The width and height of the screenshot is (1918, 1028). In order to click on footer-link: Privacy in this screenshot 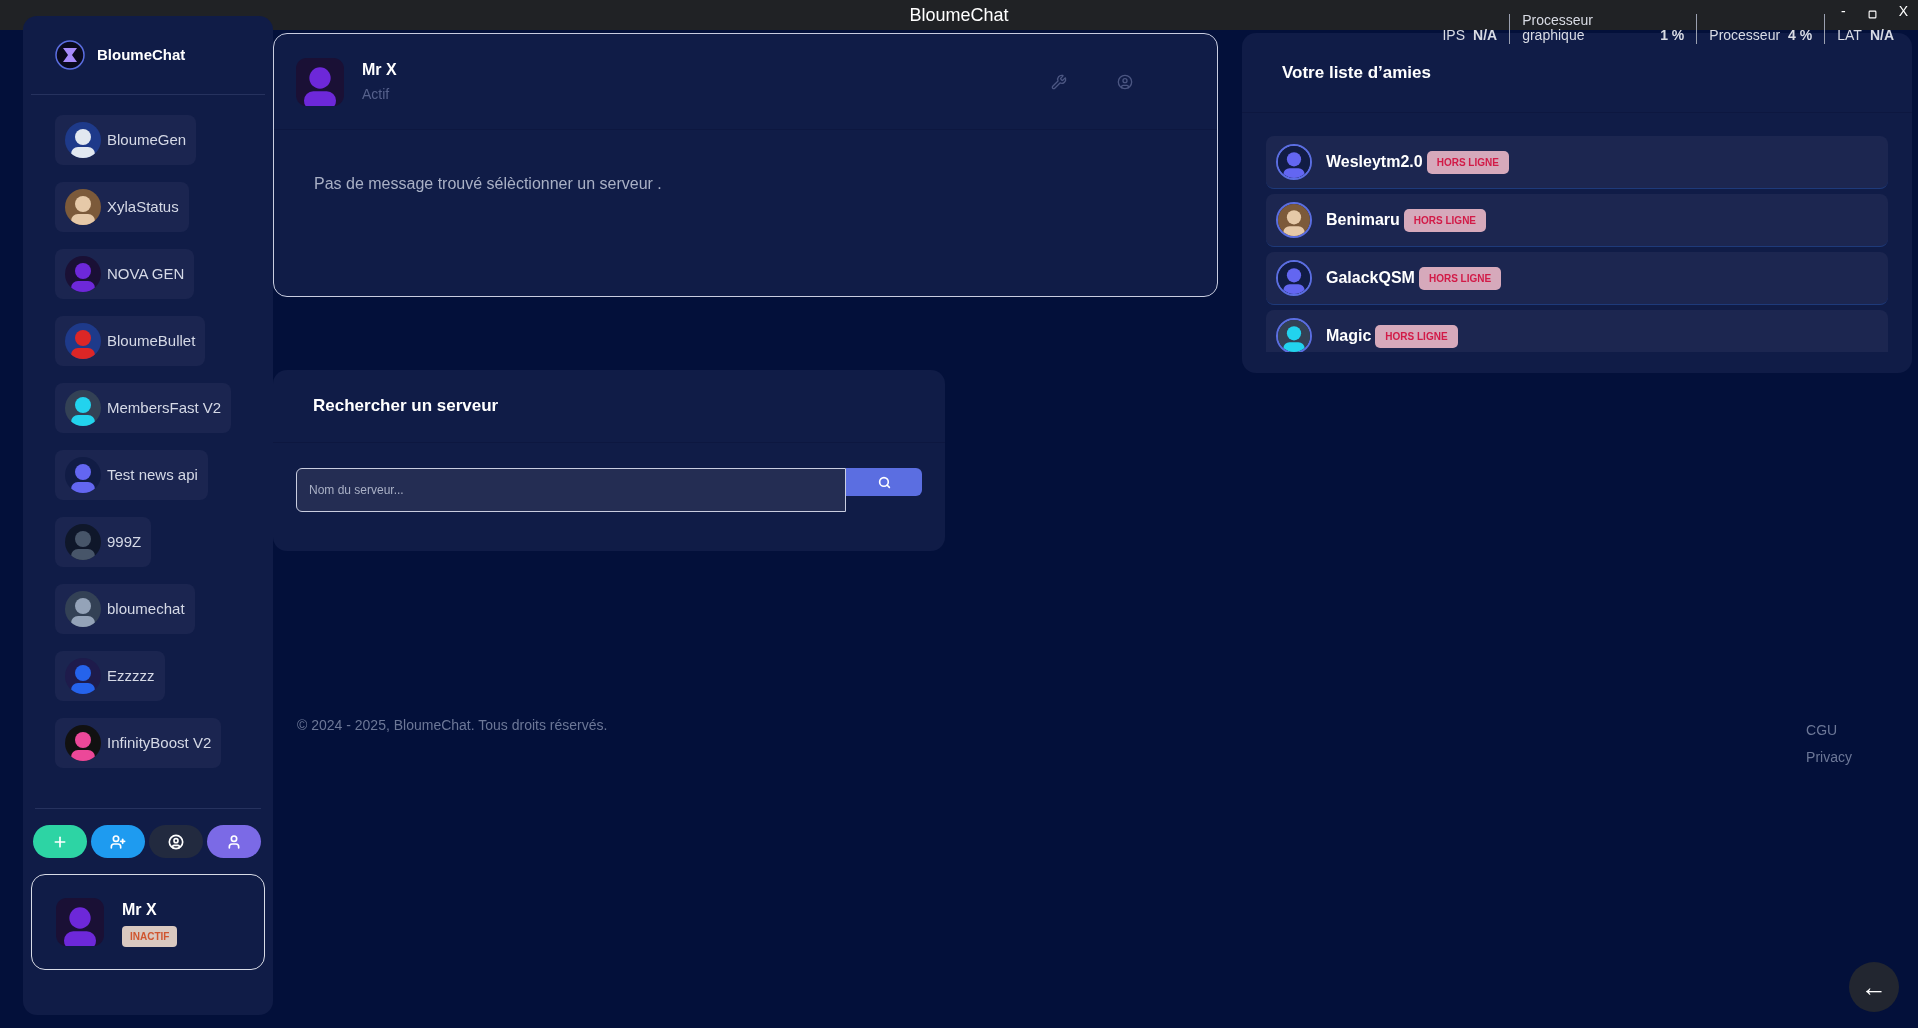, I will do `click(1829, 757)`.